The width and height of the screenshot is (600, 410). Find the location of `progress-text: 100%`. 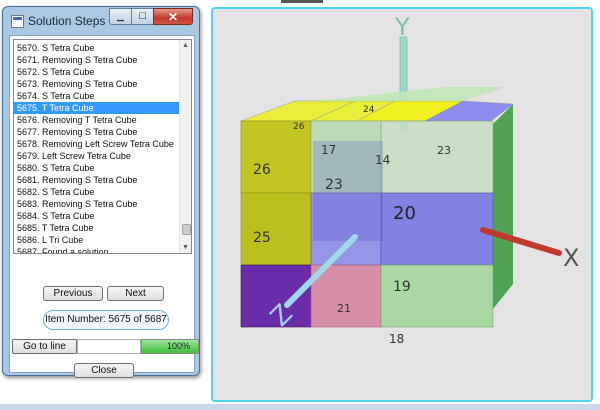

progress-text: 100% is located at coordinates (178, 346).